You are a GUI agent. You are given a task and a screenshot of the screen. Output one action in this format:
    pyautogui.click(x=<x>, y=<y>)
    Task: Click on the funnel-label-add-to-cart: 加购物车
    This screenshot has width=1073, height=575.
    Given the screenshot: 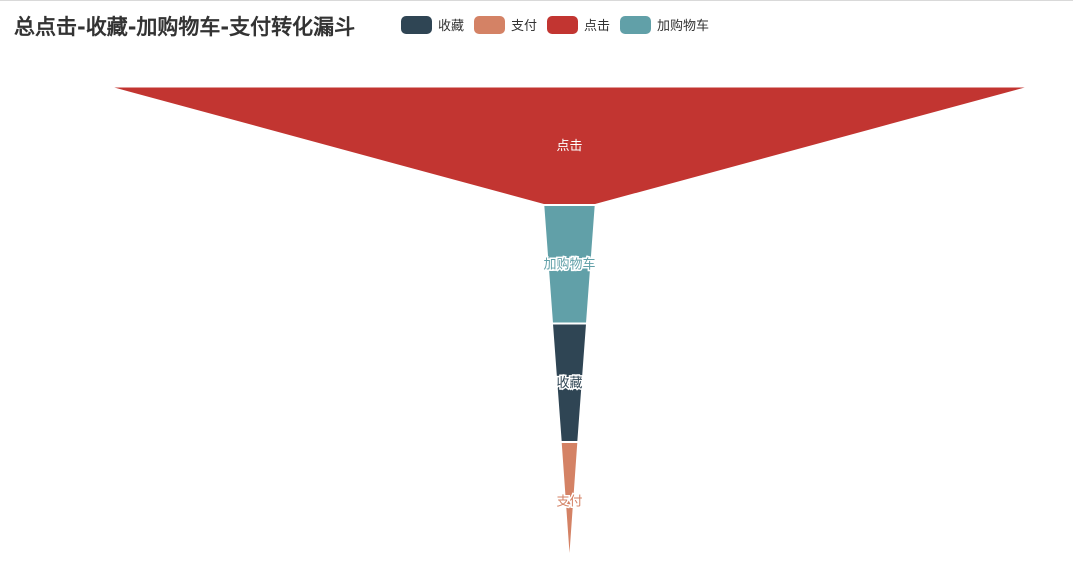 What is the action you would take?
    pyautogui.click(x=569, y=264)
    